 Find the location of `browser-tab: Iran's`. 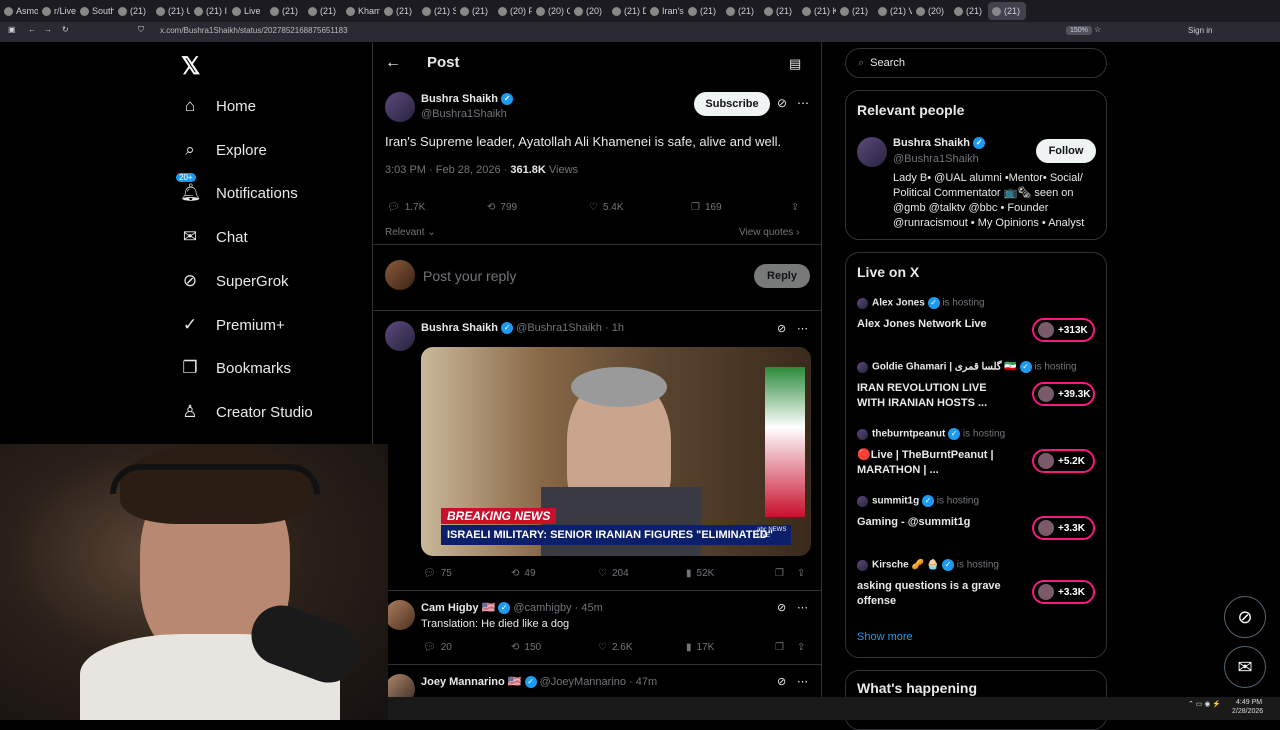

browser-tab: Iran's is located at coordinates (665, 11).